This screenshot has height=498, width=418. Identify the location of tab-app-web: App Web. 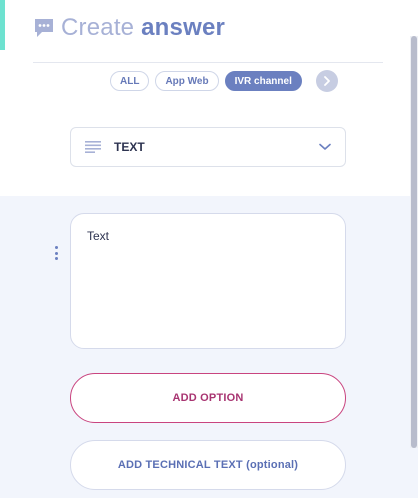
(187, 81).